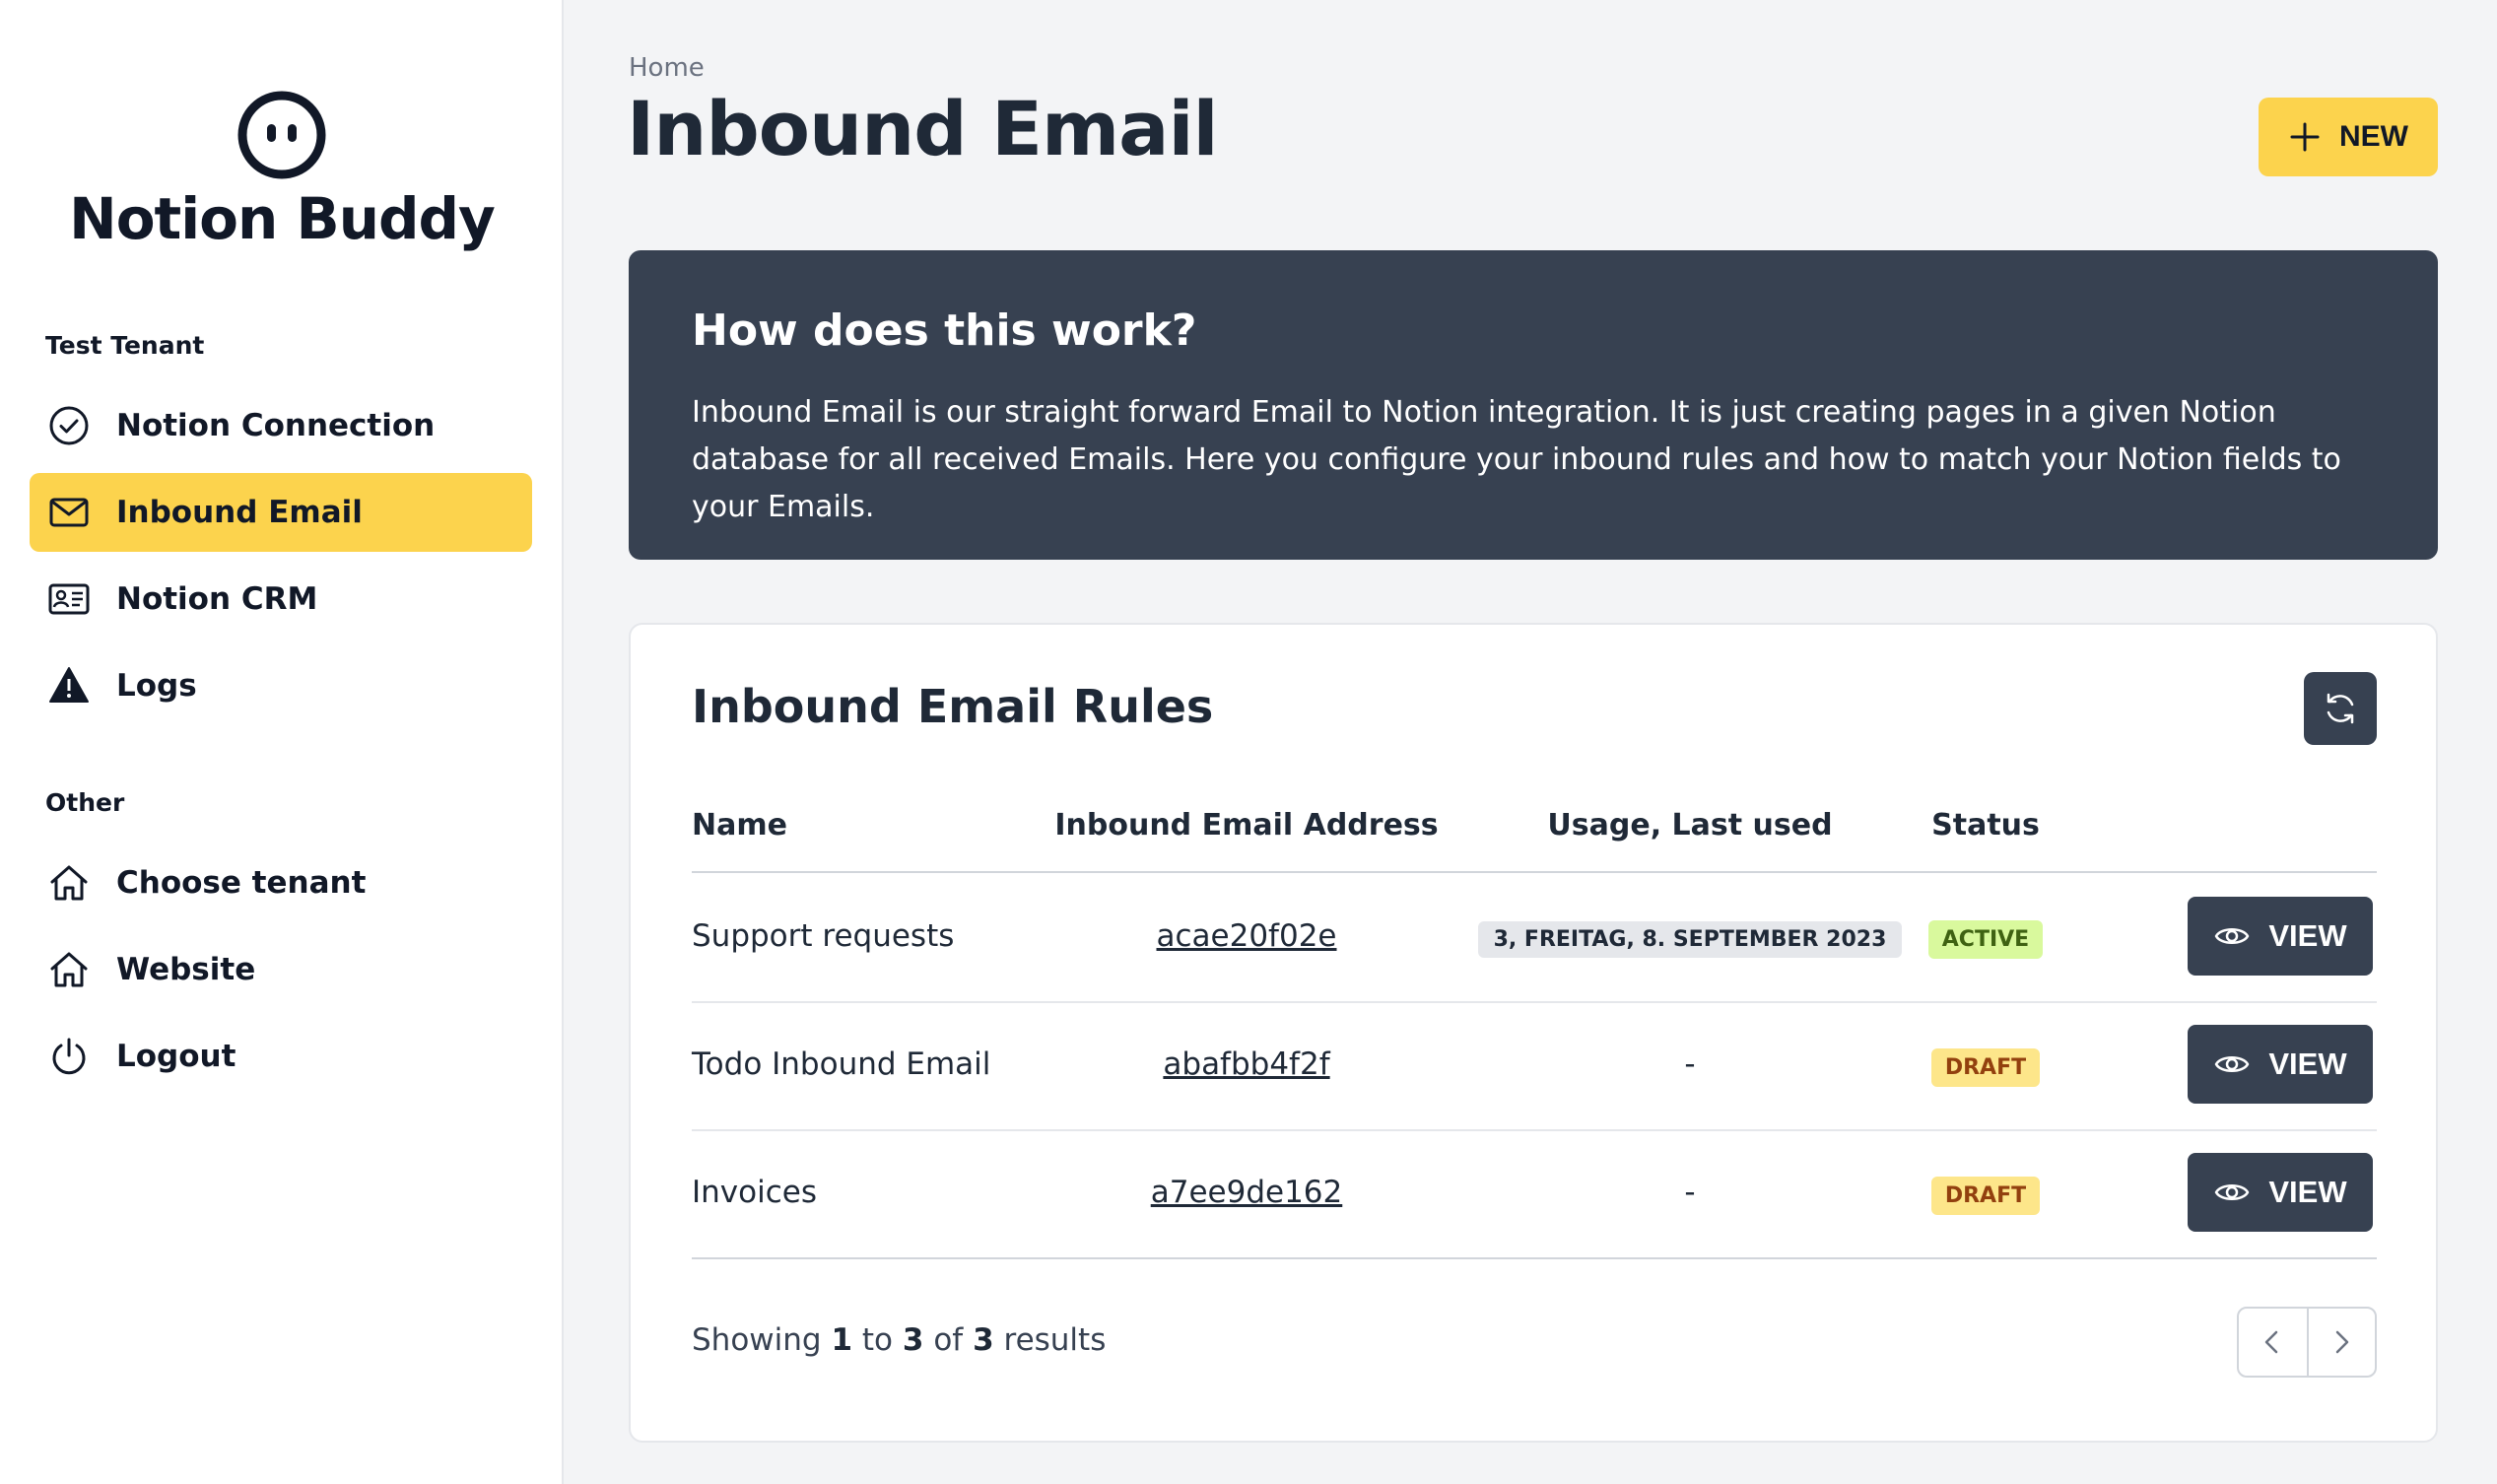 The height and width of the screenshot is (1484, 2497). I want to click on mail-icon, so click(69, 512).